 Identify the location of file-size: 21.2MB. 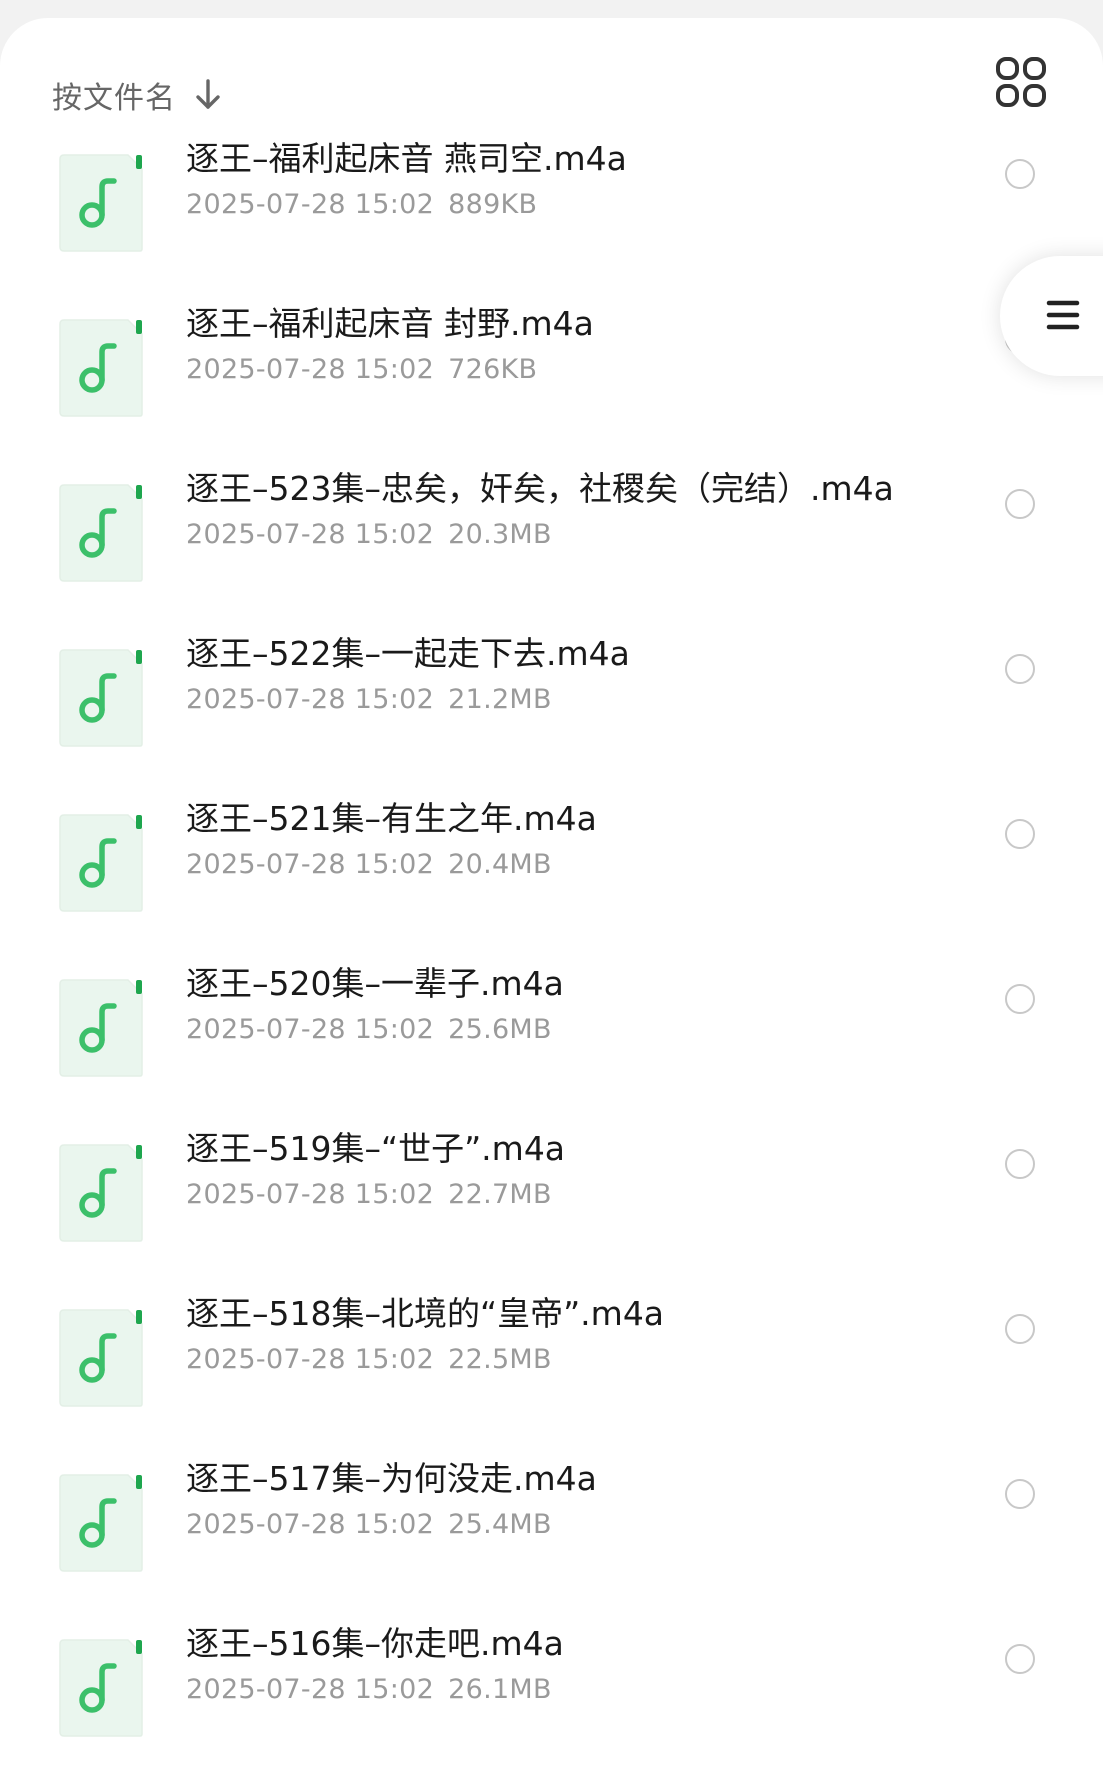
(500, 699).